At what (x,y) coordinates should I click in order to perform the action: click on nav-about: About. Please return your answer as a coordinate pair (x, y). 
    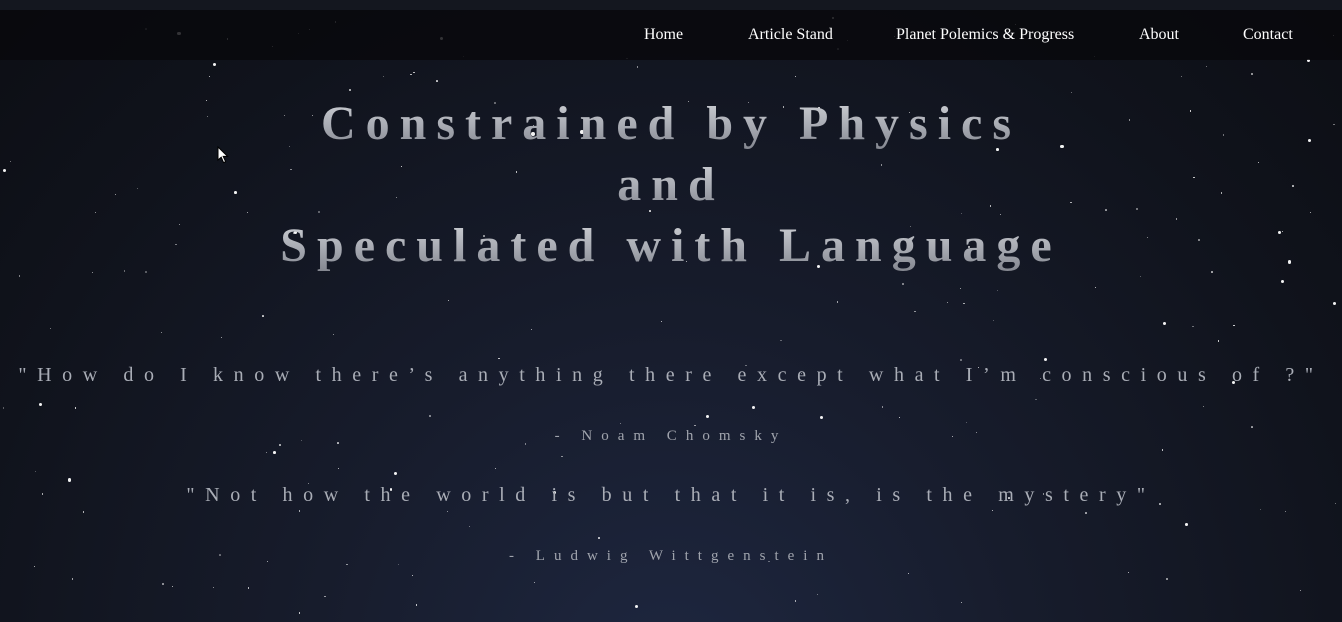
    Looking at the image, I should click on (1159, 35).